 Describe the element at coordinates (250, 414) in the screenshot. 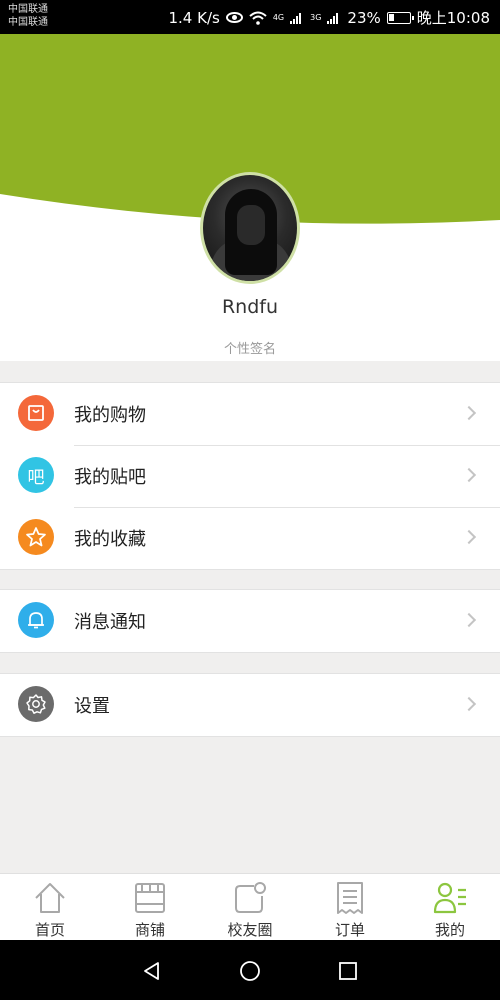

I see `menu-item-shopping: 我的购物` at that location.